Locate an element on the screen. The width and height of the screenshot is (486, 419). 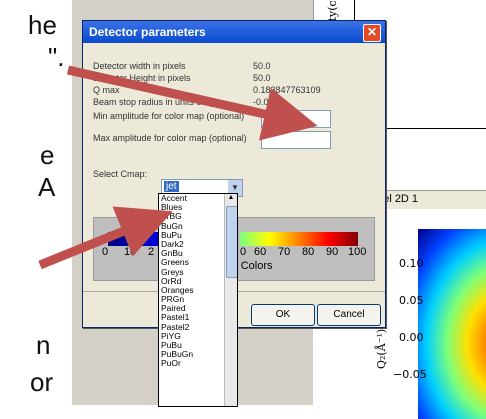
dialog-title: Detector parameters is located at coordinates (147, 32).